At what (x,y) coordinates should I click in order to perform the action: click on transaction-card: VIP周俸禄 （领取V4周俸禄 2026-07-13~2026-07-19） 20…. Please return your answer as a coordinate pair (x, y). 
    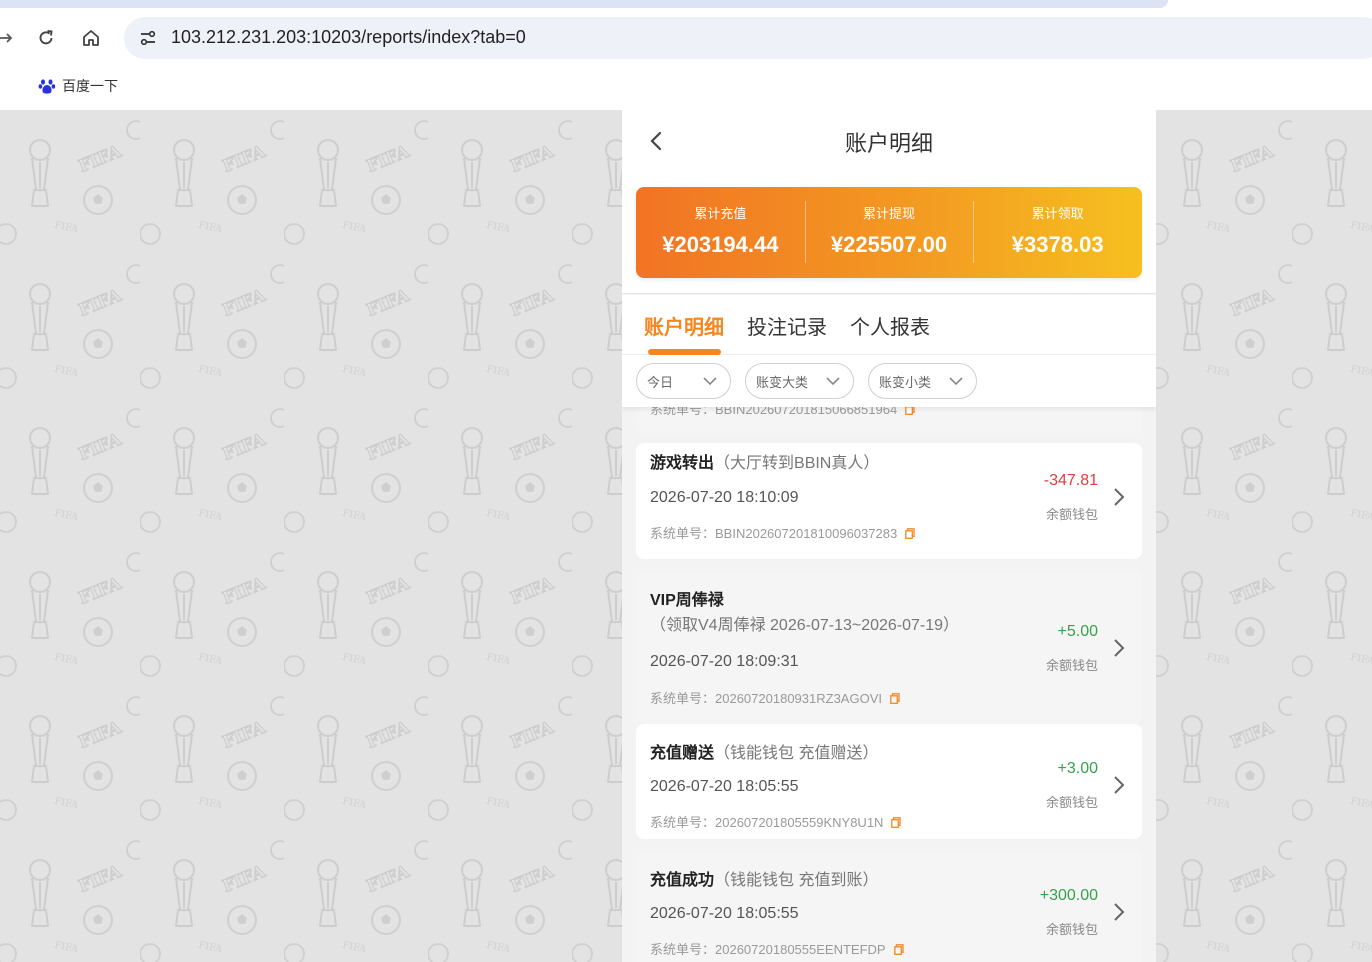
    Looking at the image, I should click on (889, 648).